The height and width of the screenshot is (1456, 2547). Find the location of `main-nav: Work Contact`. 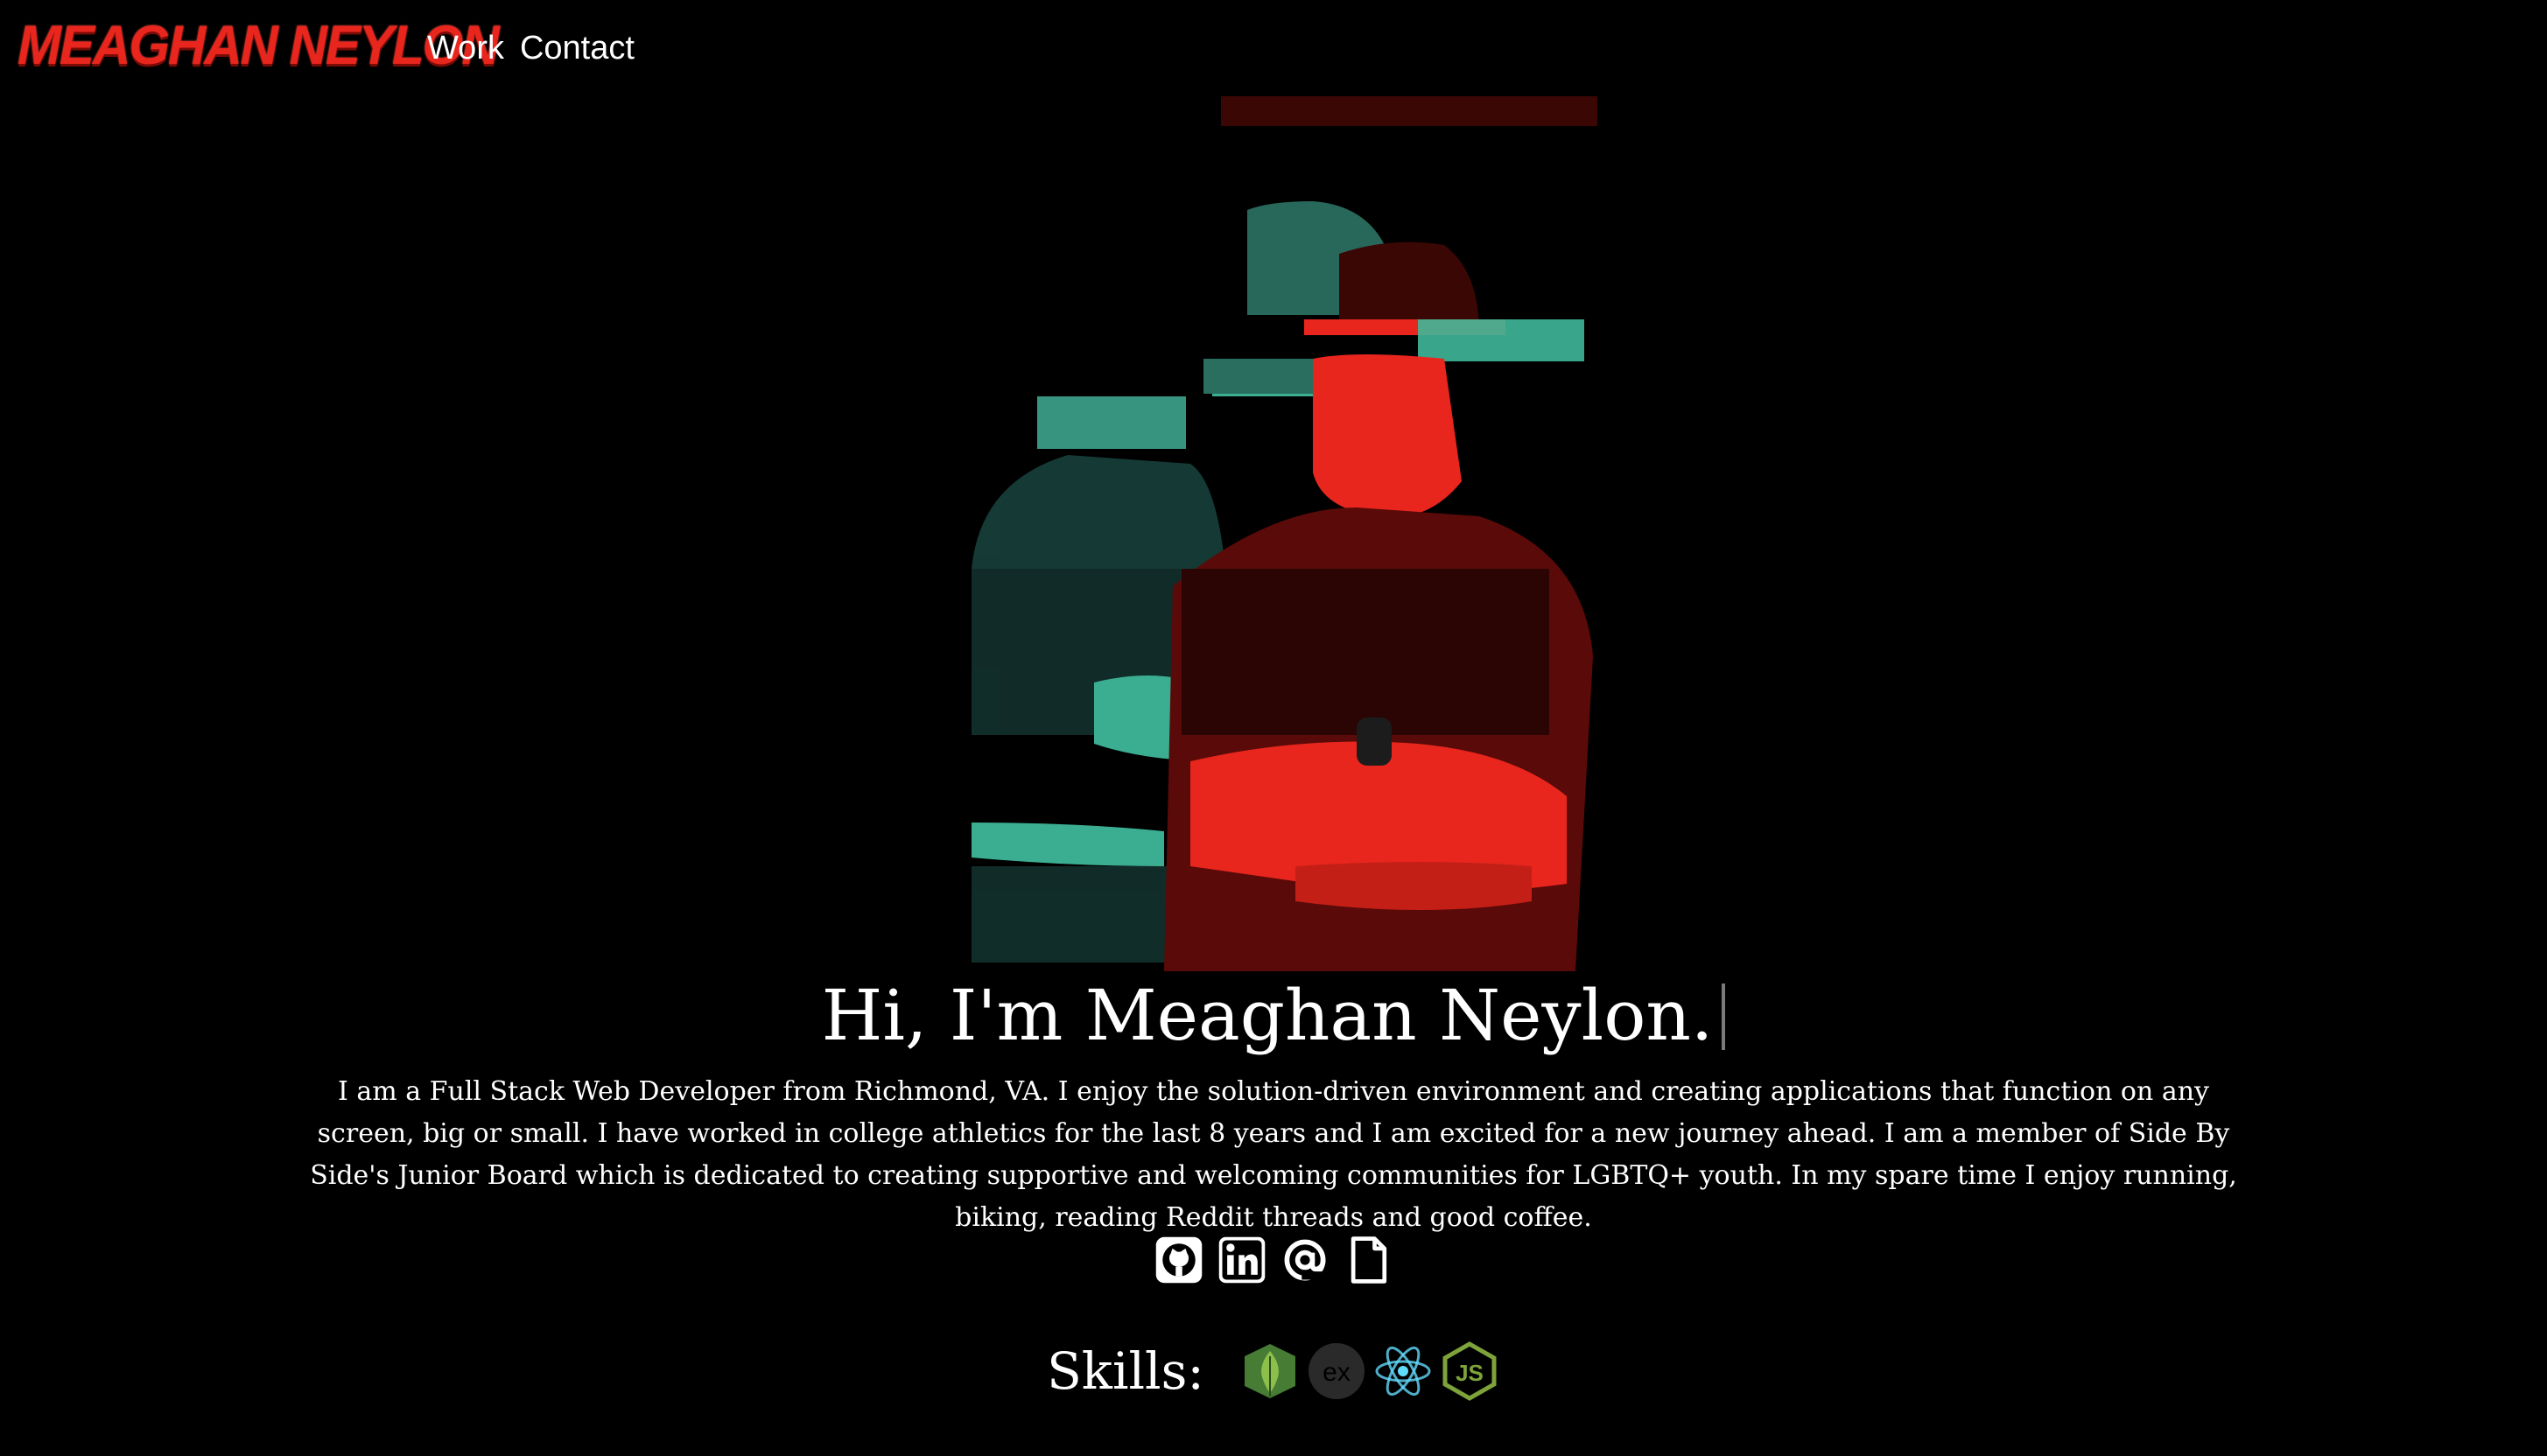

main-nav: Work Contact is located at coordinates (531, 48).